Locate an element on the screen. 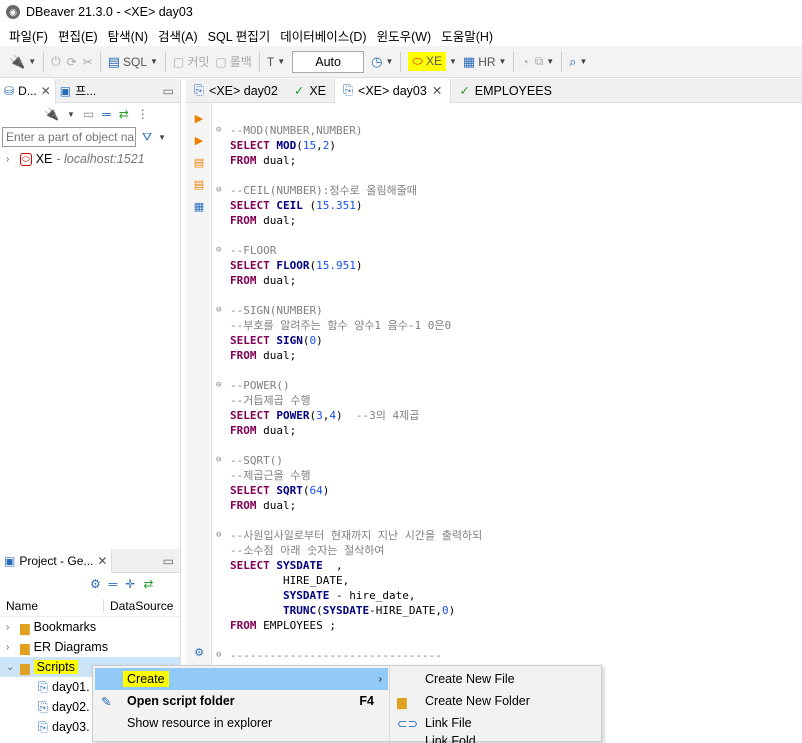 This screenshot has height=743, width=802. commit-button: ▢ 커밋 is located at coordinates (191, 62).